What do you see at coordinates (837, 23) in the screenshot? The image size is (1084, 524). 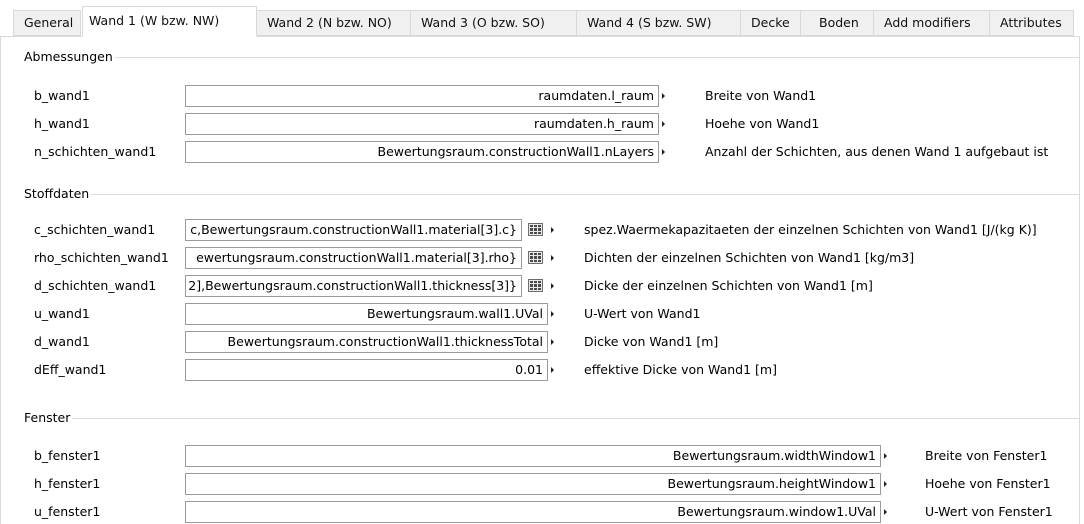 I see `tab-boden: Boden` at bounding box center [837, 23].